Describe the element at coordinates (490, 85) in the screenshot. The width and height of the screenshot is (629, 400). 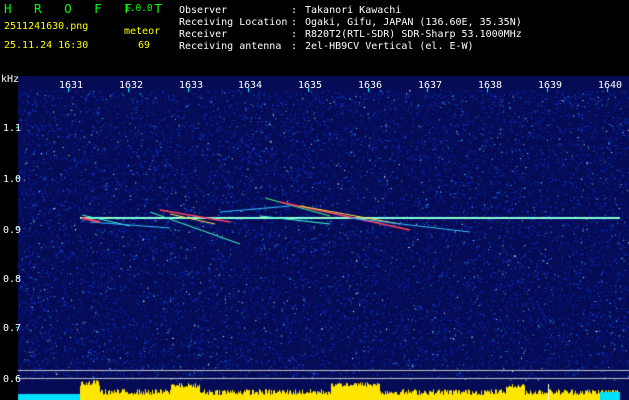
I see `time-tick-label: 1638` at that location.